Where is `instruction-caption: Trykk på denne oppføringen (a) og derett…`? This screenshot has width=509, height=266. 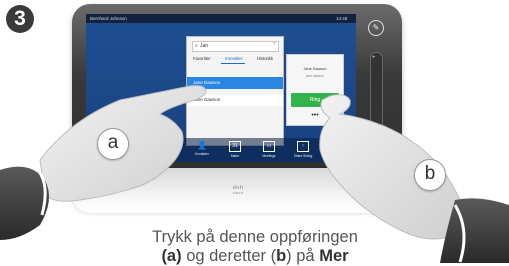
instruction-caption: Trykk på denne oppføringen (a) og derett… is located at coordinates (255, 247).